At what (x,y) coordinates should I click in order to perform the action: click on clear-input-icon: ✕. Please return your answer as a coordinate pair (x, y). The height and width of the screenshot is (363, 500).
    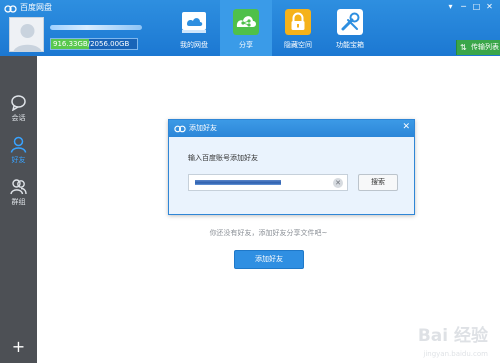
    Looking at the image, I should click on (338, 183).